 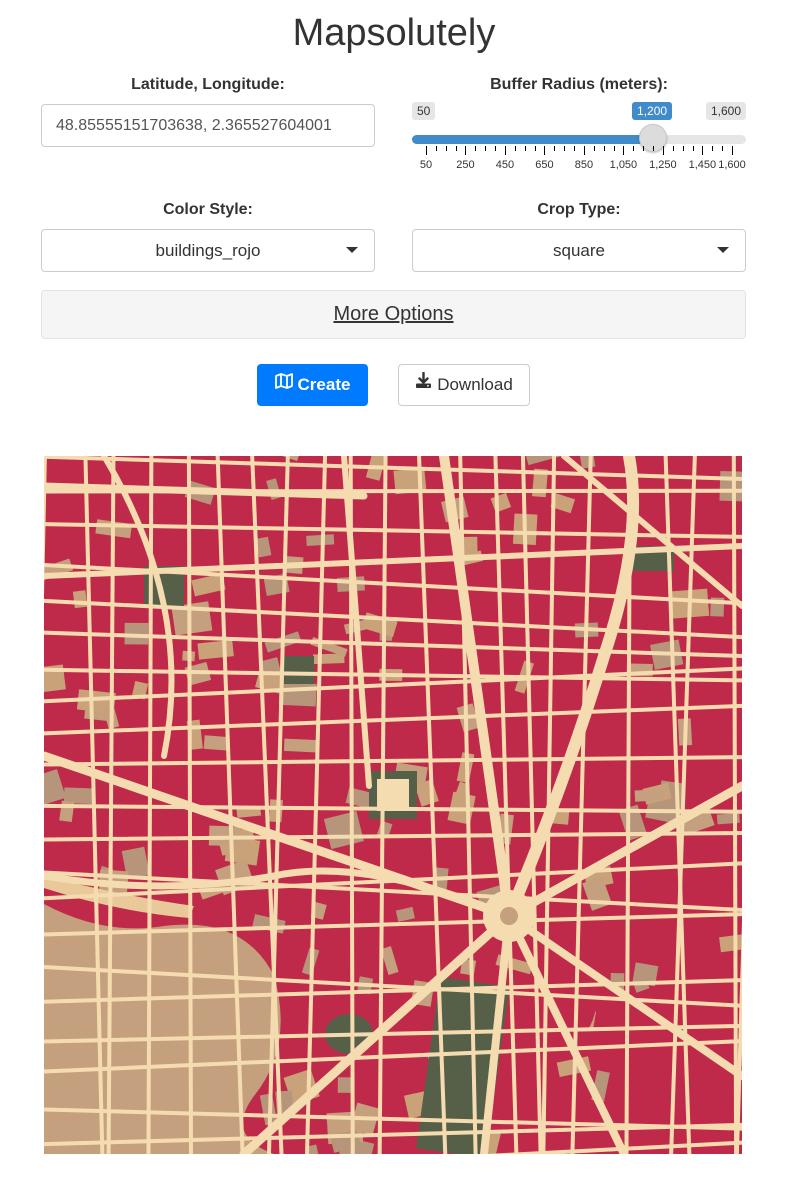 I want to click on color-style-select: buildings_rojo, so click(x=208, y=250).